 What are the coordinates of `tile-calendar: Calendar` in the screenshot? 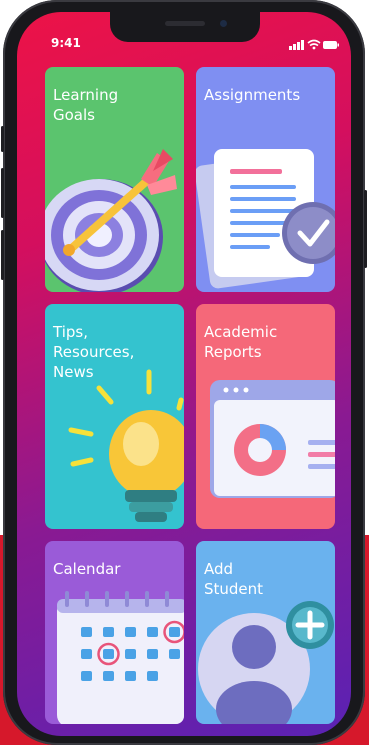 It's located at (114, 632).